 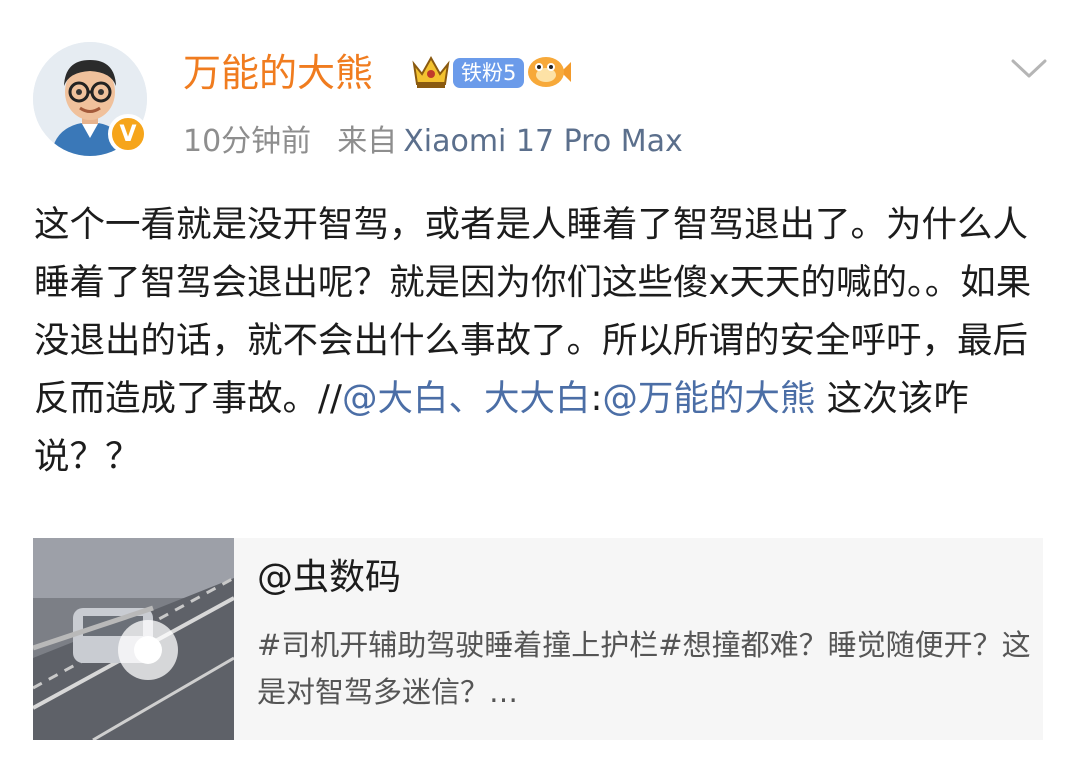 I want to click on mention-link: @大白、大大白, so click(x=466, y=398).